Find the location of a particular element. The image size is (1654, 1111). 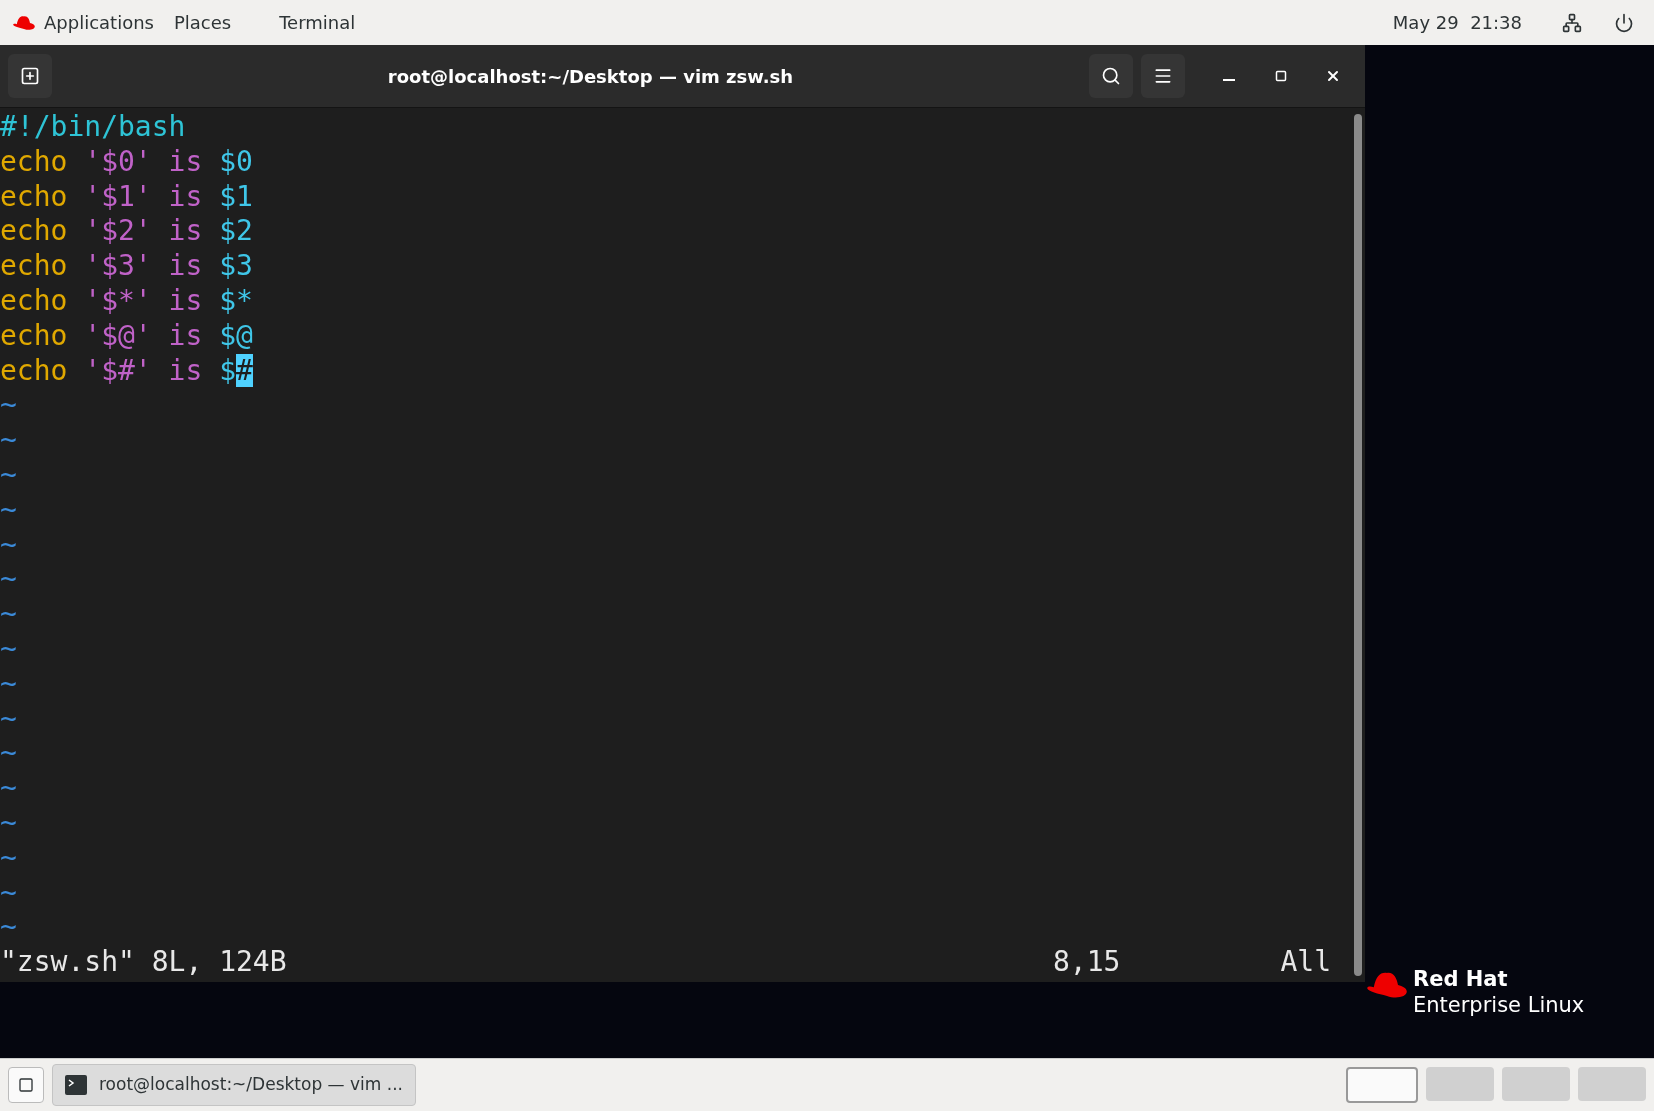

search-icon is located at coordinates (1111, 76).